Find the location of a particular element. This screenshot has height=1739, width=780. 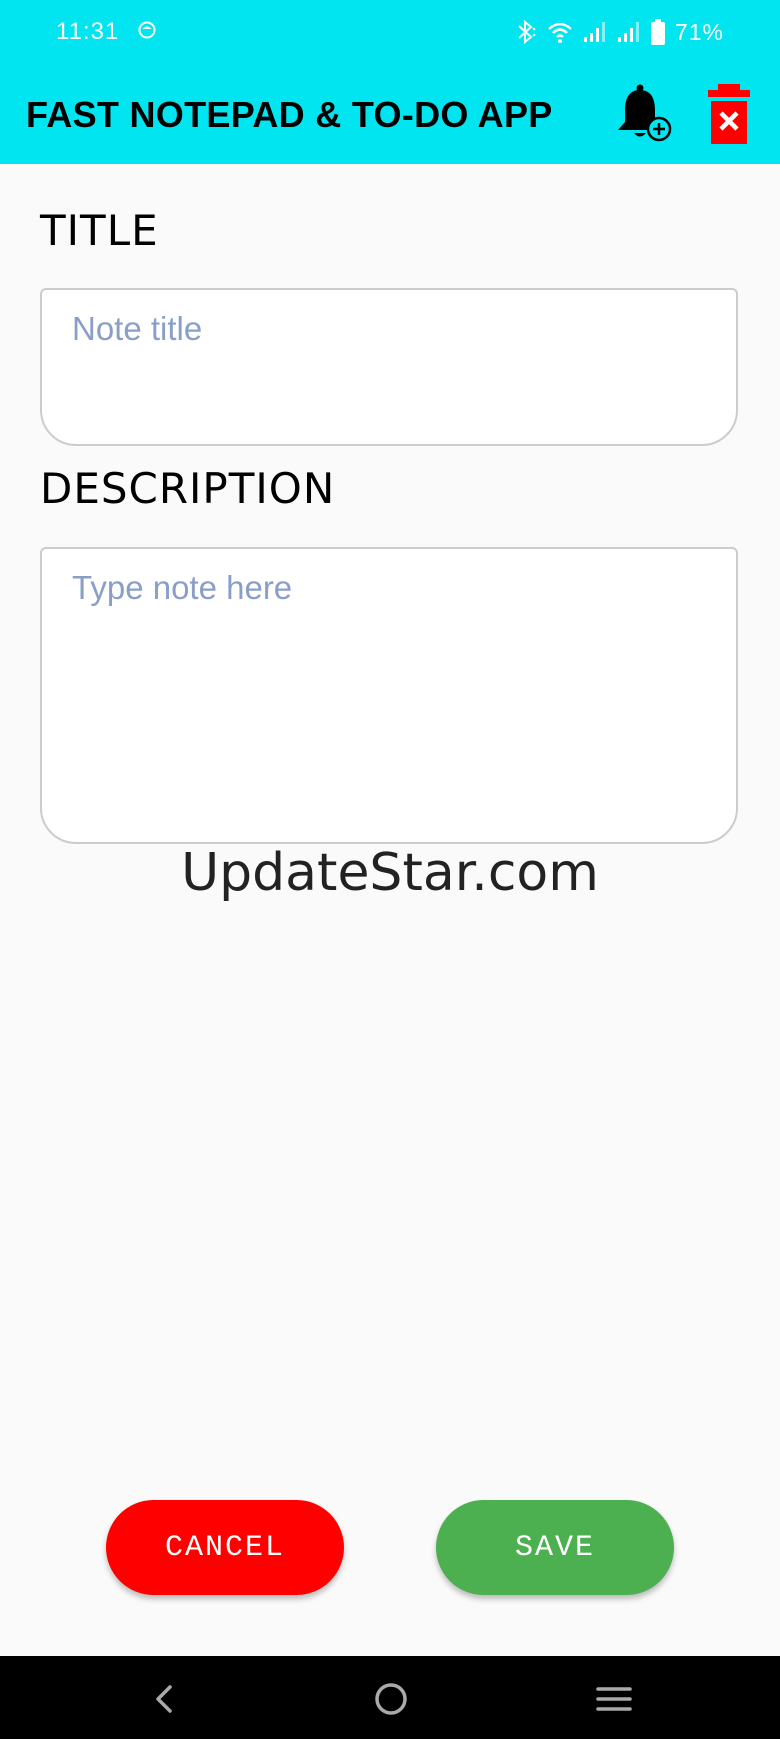

watermark: UpdateStar.com is located at coordinates (390, 873).